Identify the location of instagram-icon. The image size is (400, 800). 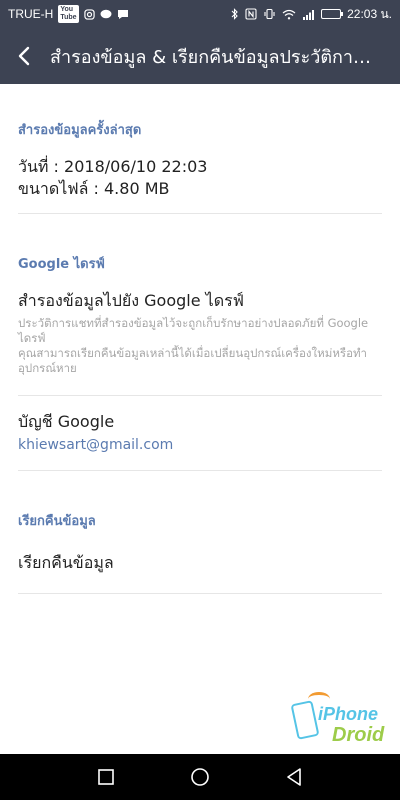
(89, 14).